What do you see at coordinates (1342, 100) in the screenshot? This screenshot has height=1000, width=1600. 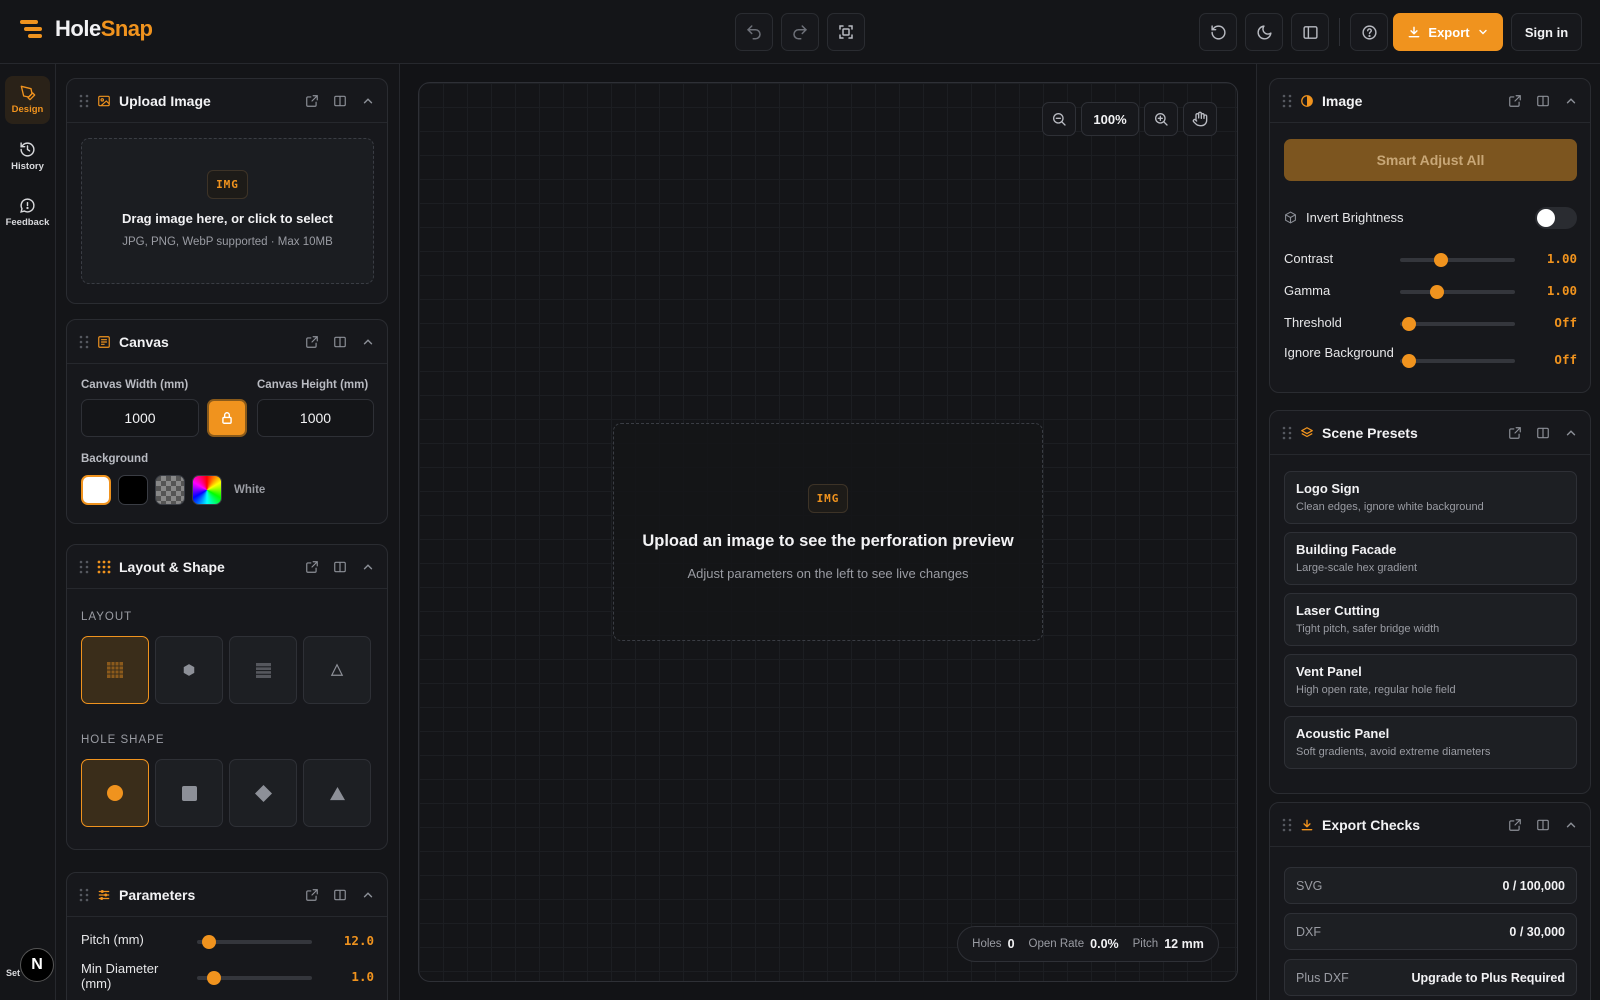 I see `panel-title: Image` at bounding box center [1342, 100].